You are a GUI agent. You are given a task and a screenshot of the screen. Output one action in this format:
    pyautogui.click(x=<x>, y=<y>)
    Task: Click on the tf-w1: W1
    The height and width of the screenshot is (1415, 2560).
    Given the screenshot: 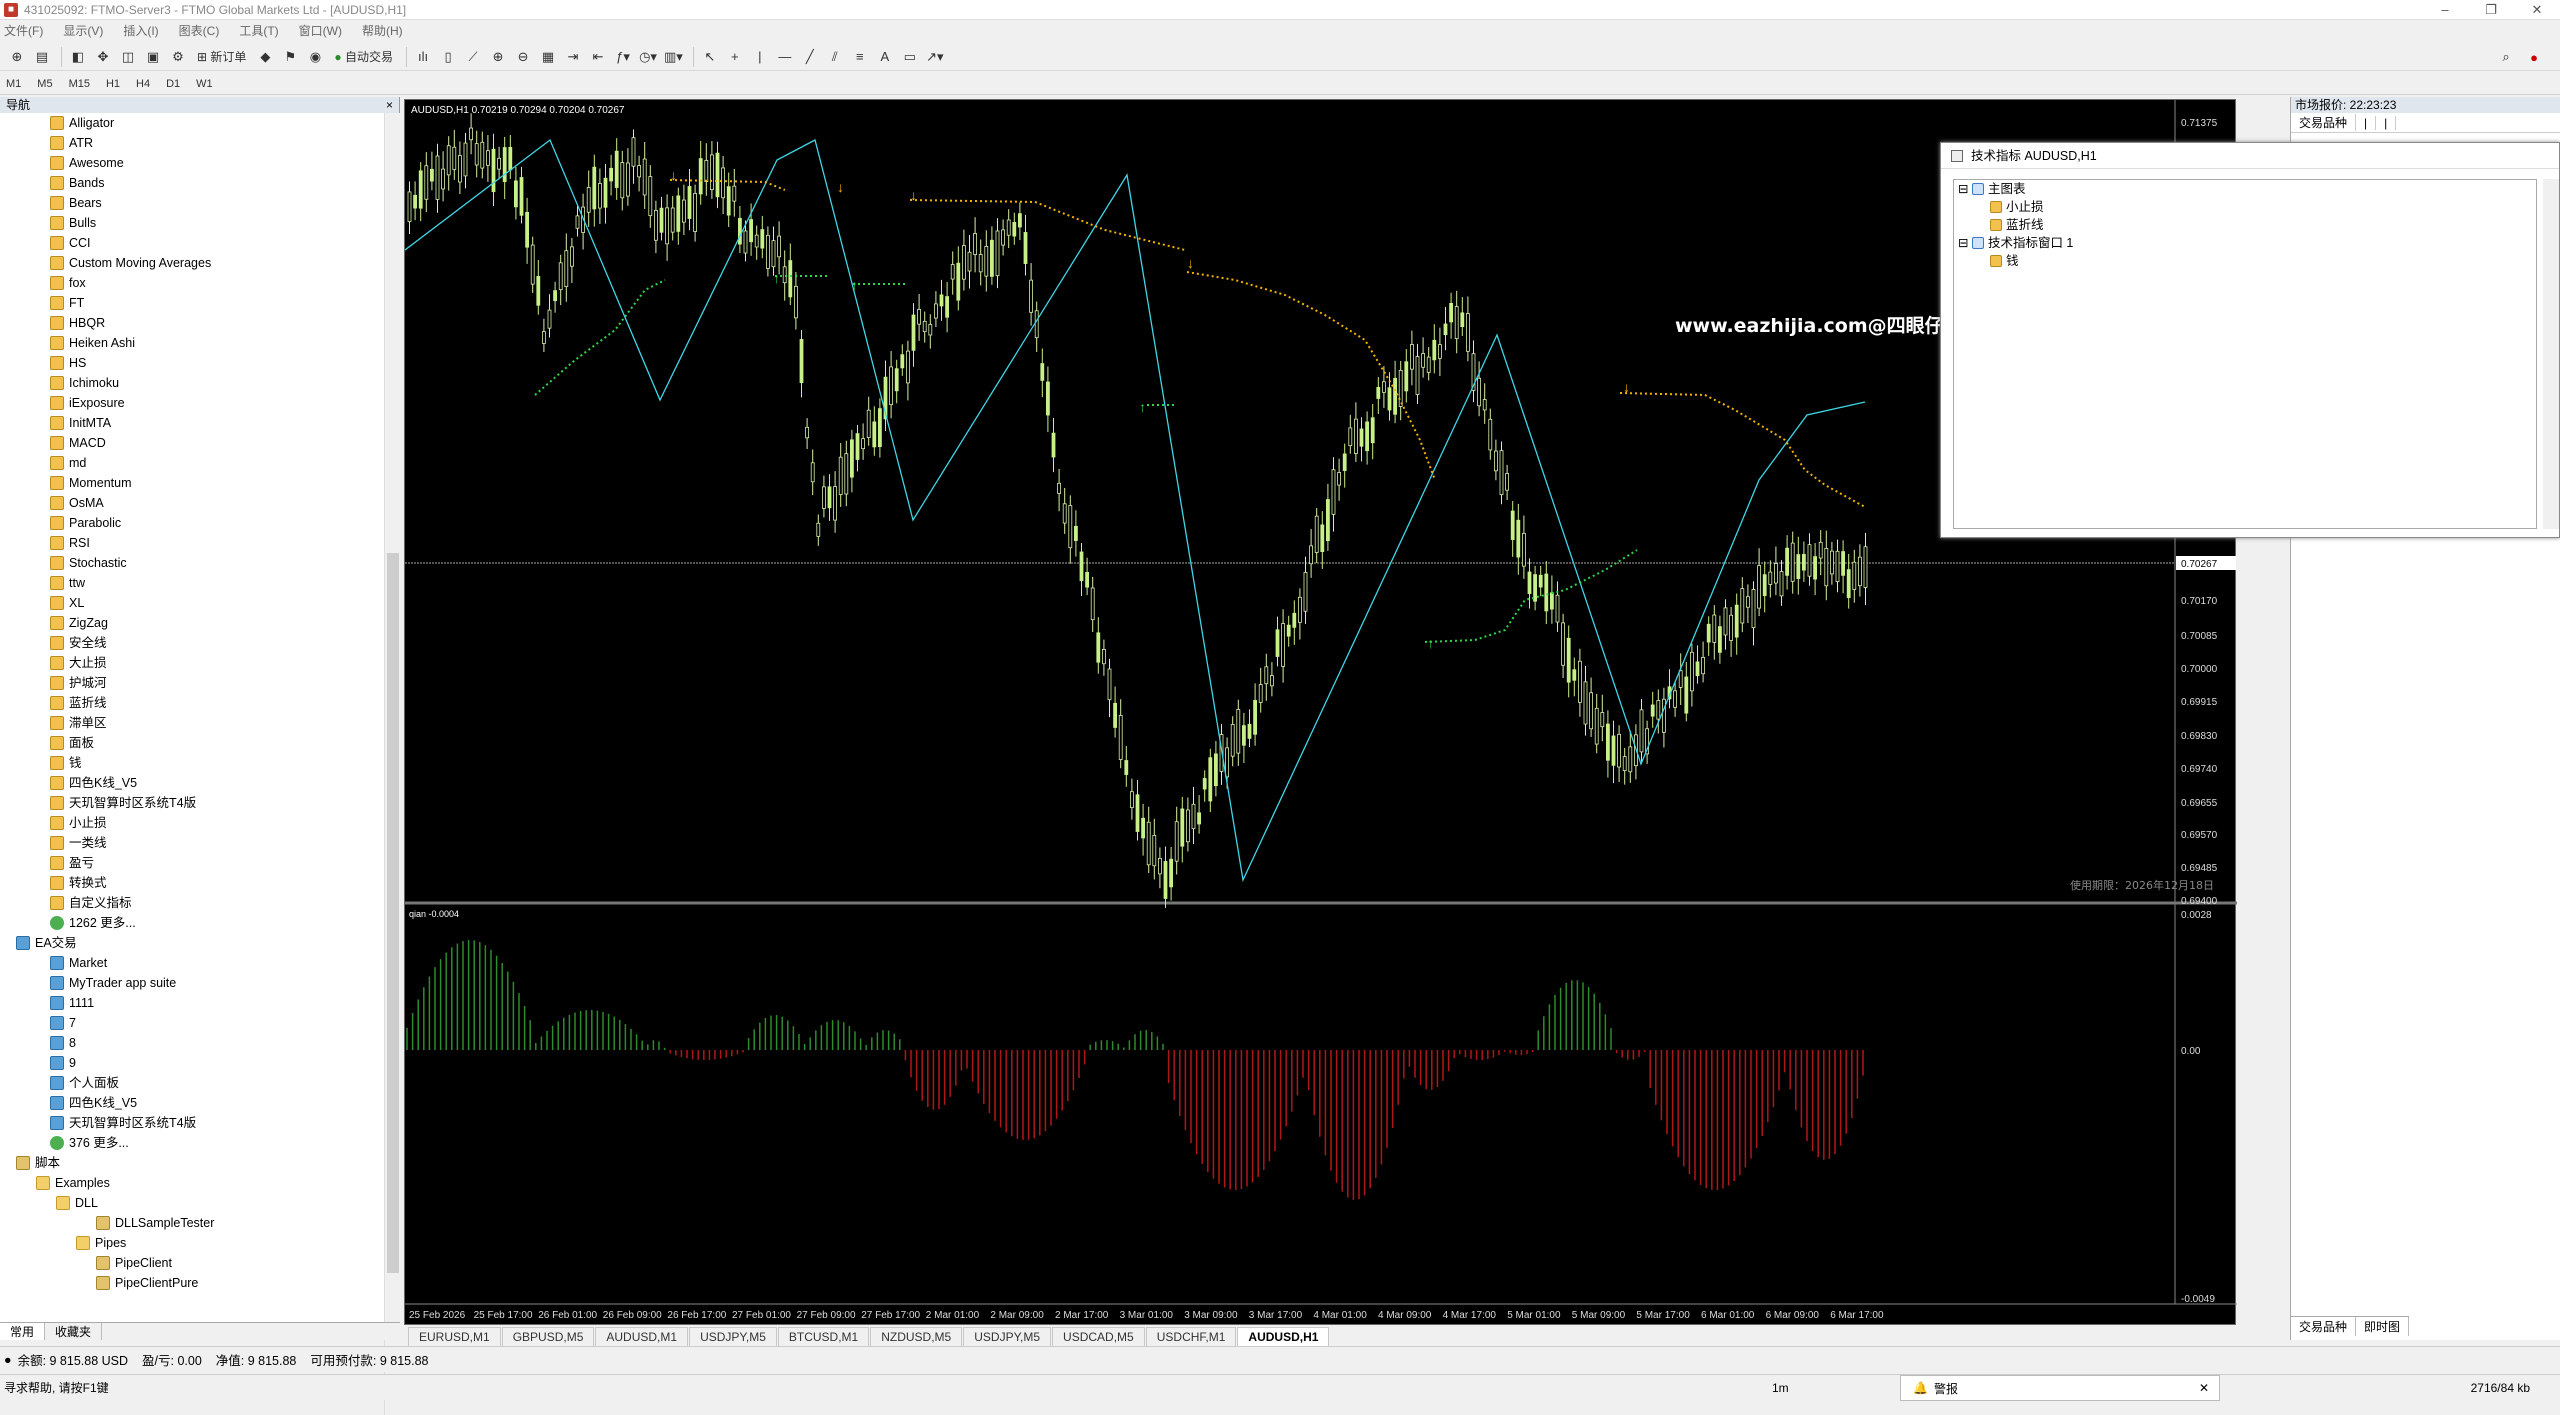 What is the action you would take?
    pyautogui.click(x=204, y=84)
    